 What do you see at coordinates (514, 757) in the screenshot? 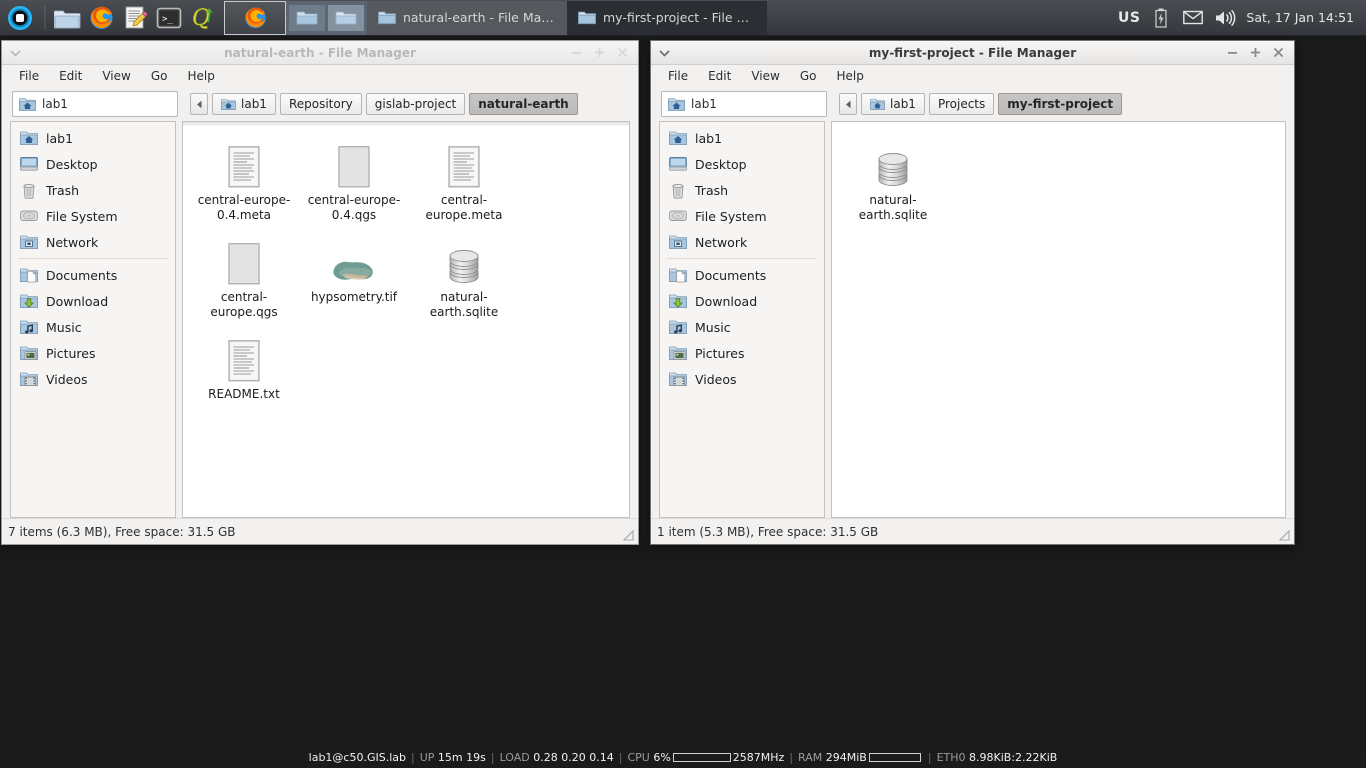
I see `load-key: LOAD` at bounding box center [514, 757].